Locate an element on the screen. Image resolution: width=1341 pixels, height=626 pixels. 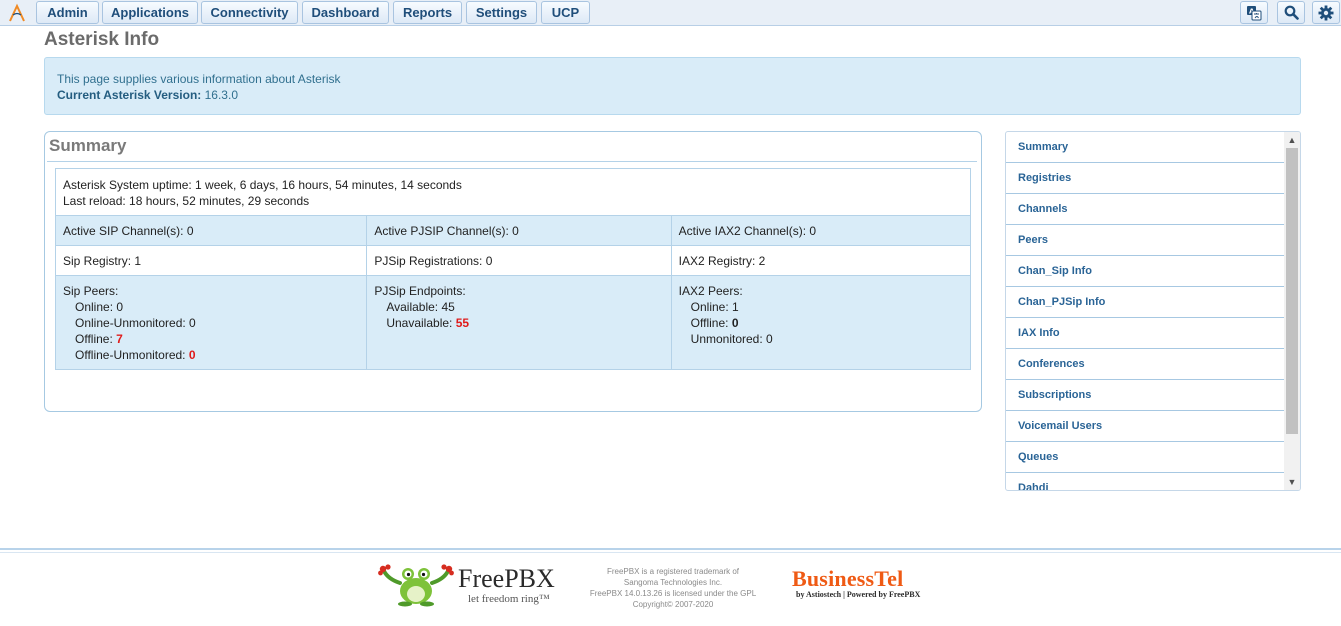
sidebar-item-conferences: Conferences is located at coordinates (1145, 364).